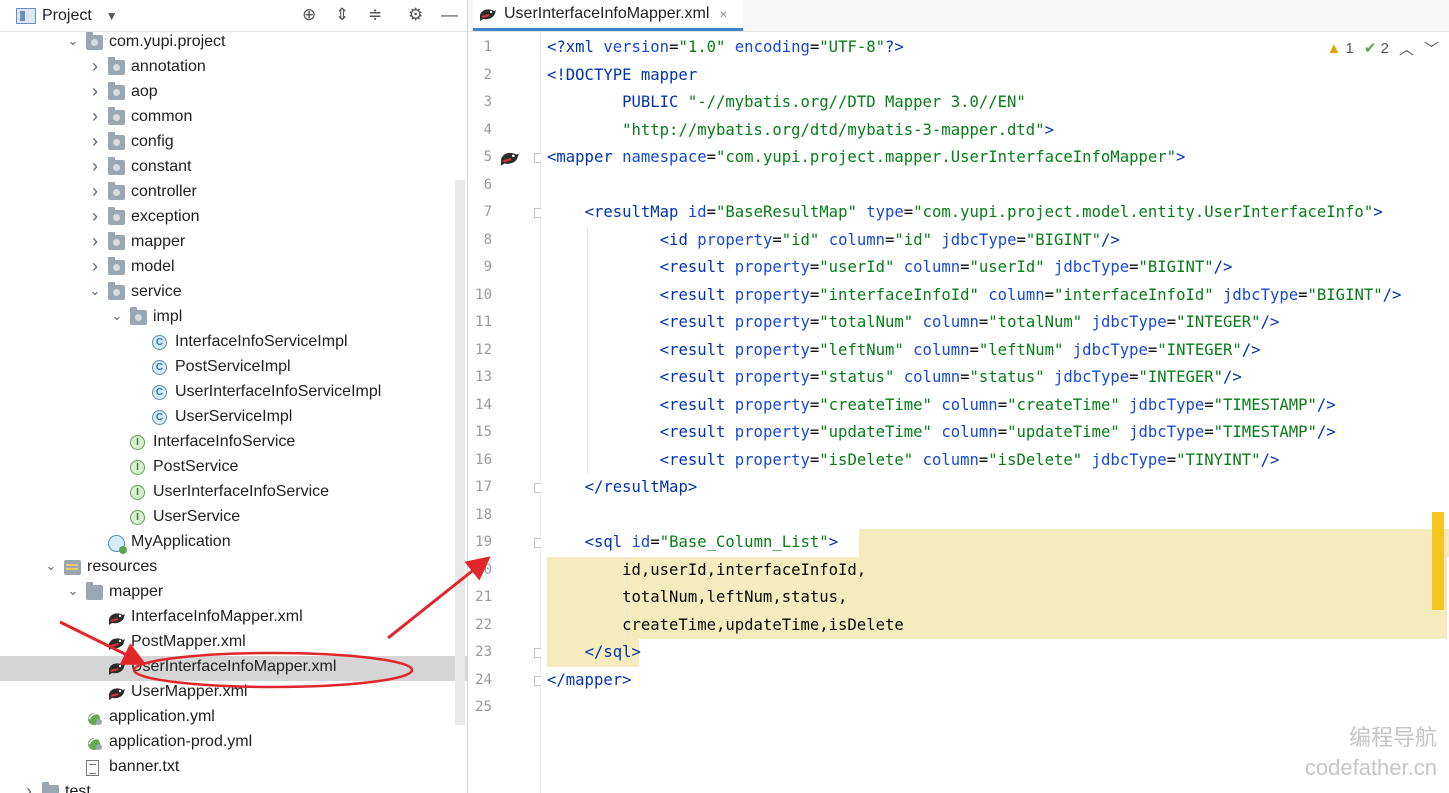  Describe the element at coordinates (233, 468) in the screenshot. I see `tree-item: I PostService` at that location.